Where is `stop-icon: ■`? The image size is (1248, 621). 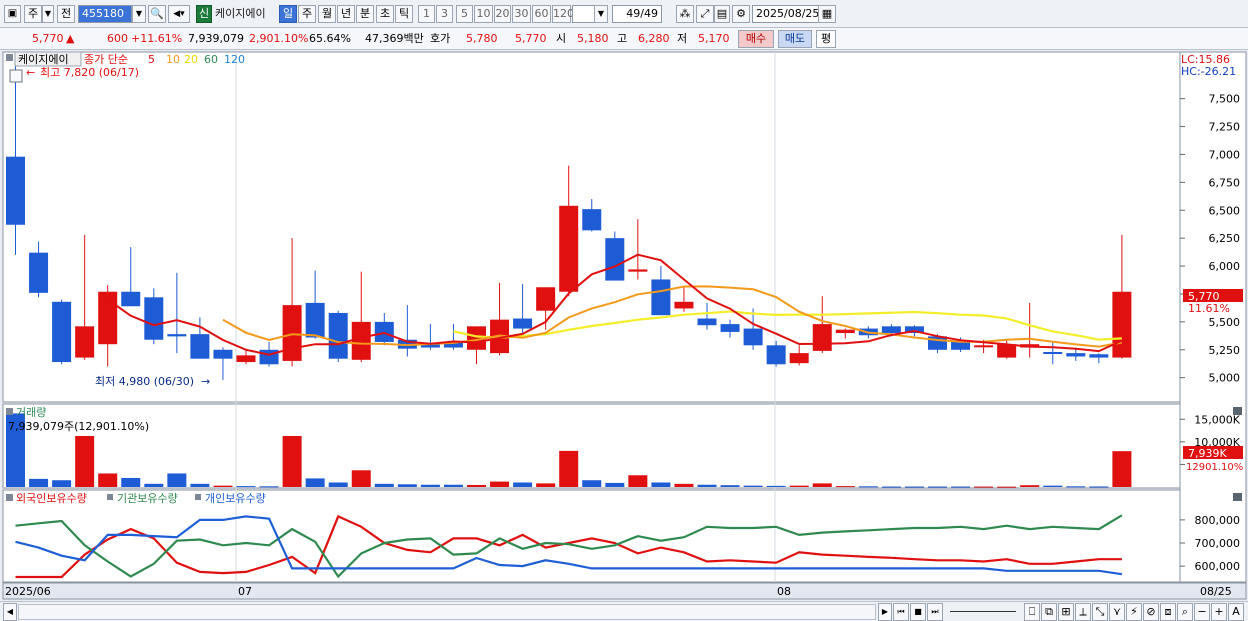
stop-icon: ■ is located at coordinates (918, 612).